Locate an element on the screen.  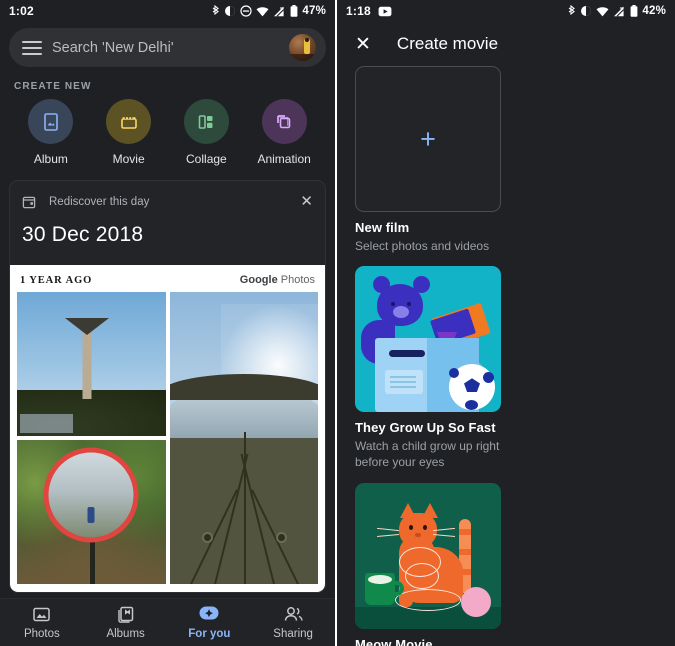
battery-percent: 42% is located at coordinates (654, 11).